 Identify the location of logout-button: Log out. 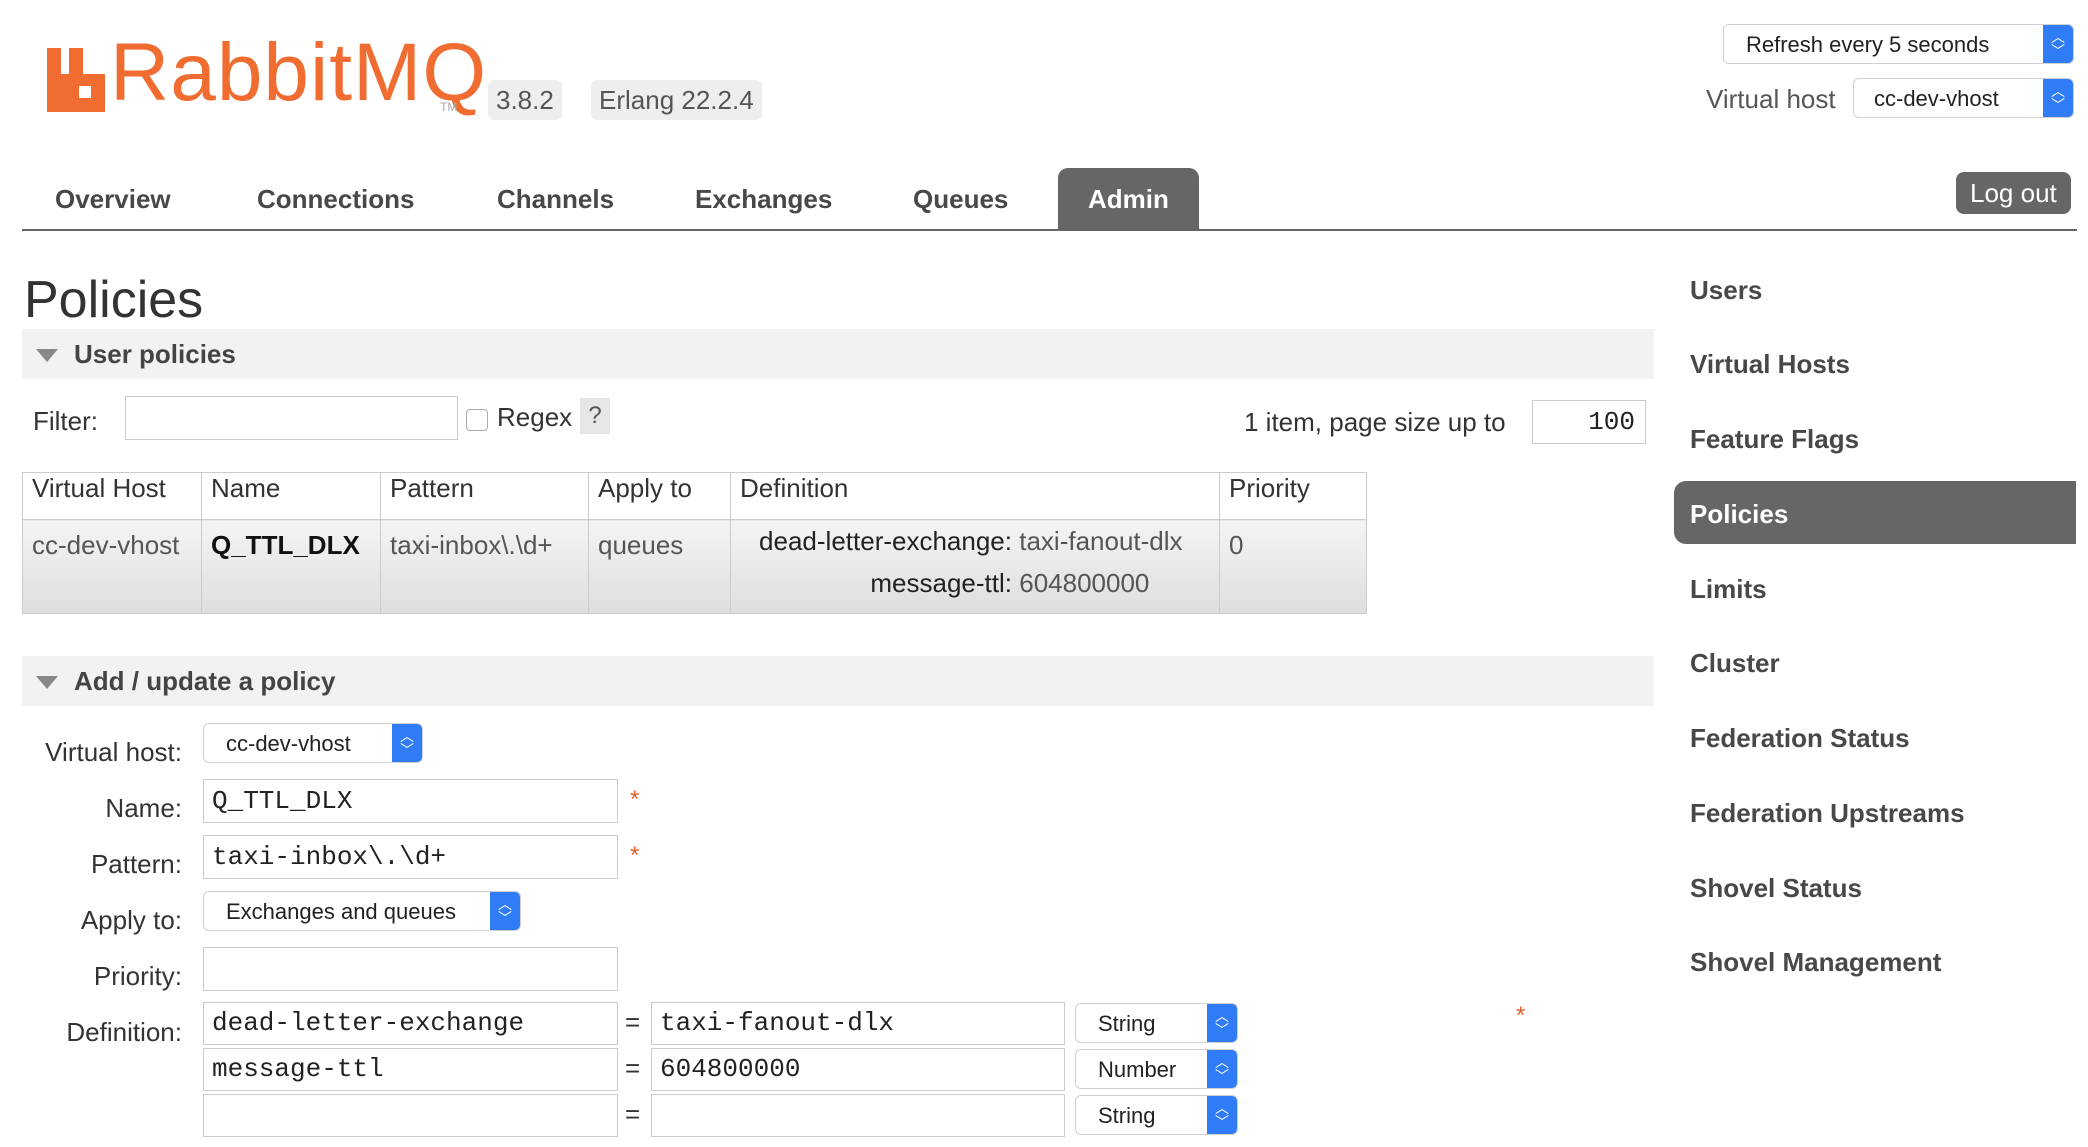
(2013, 193).